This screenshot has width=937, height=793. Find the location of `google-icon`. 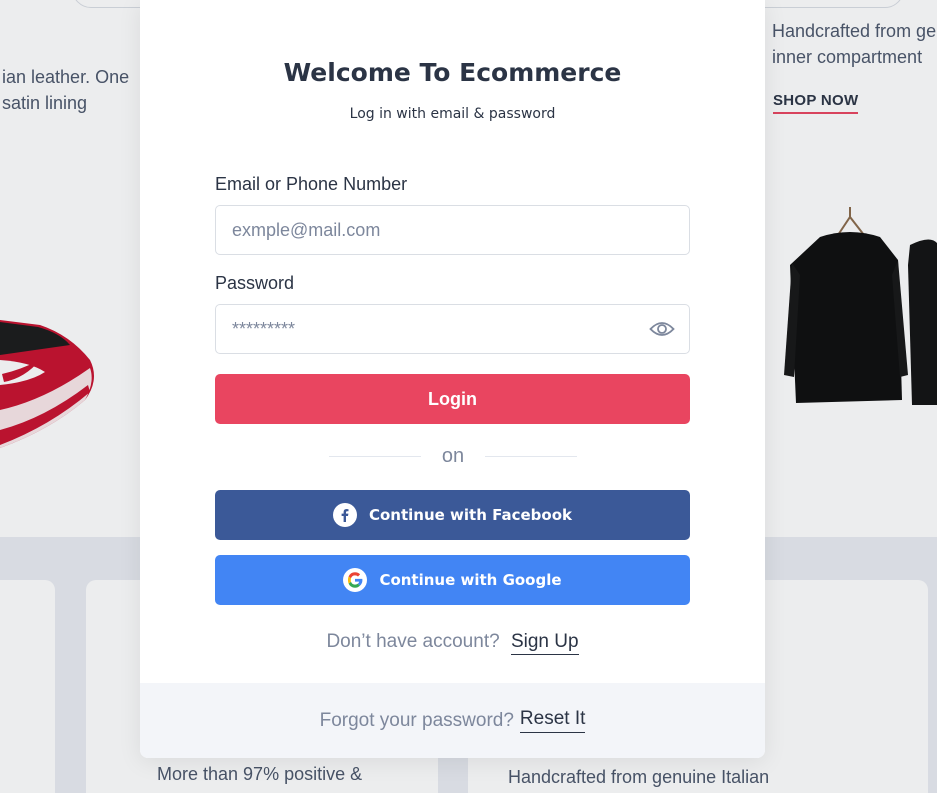

google-icon is located at coordinates (355, 580).